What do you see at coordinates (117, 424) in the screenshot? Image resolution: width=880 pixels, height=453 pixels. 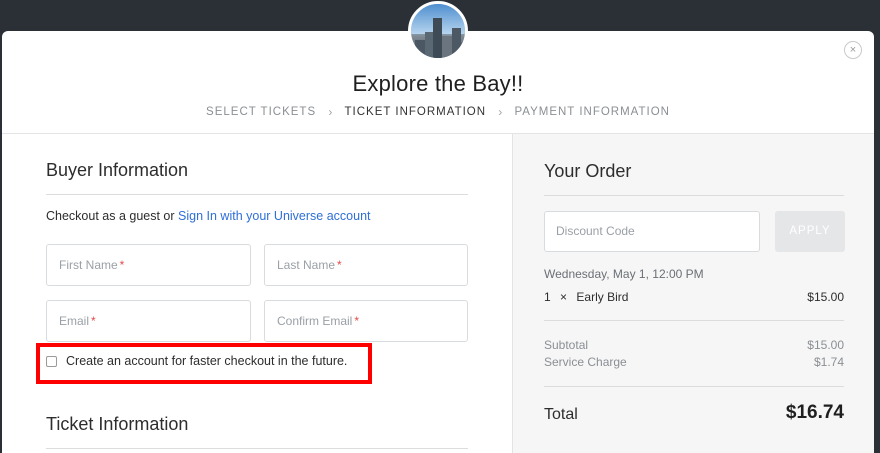 I see `ticket-info-title: Ticket Information` at bounding box center [117, 424].